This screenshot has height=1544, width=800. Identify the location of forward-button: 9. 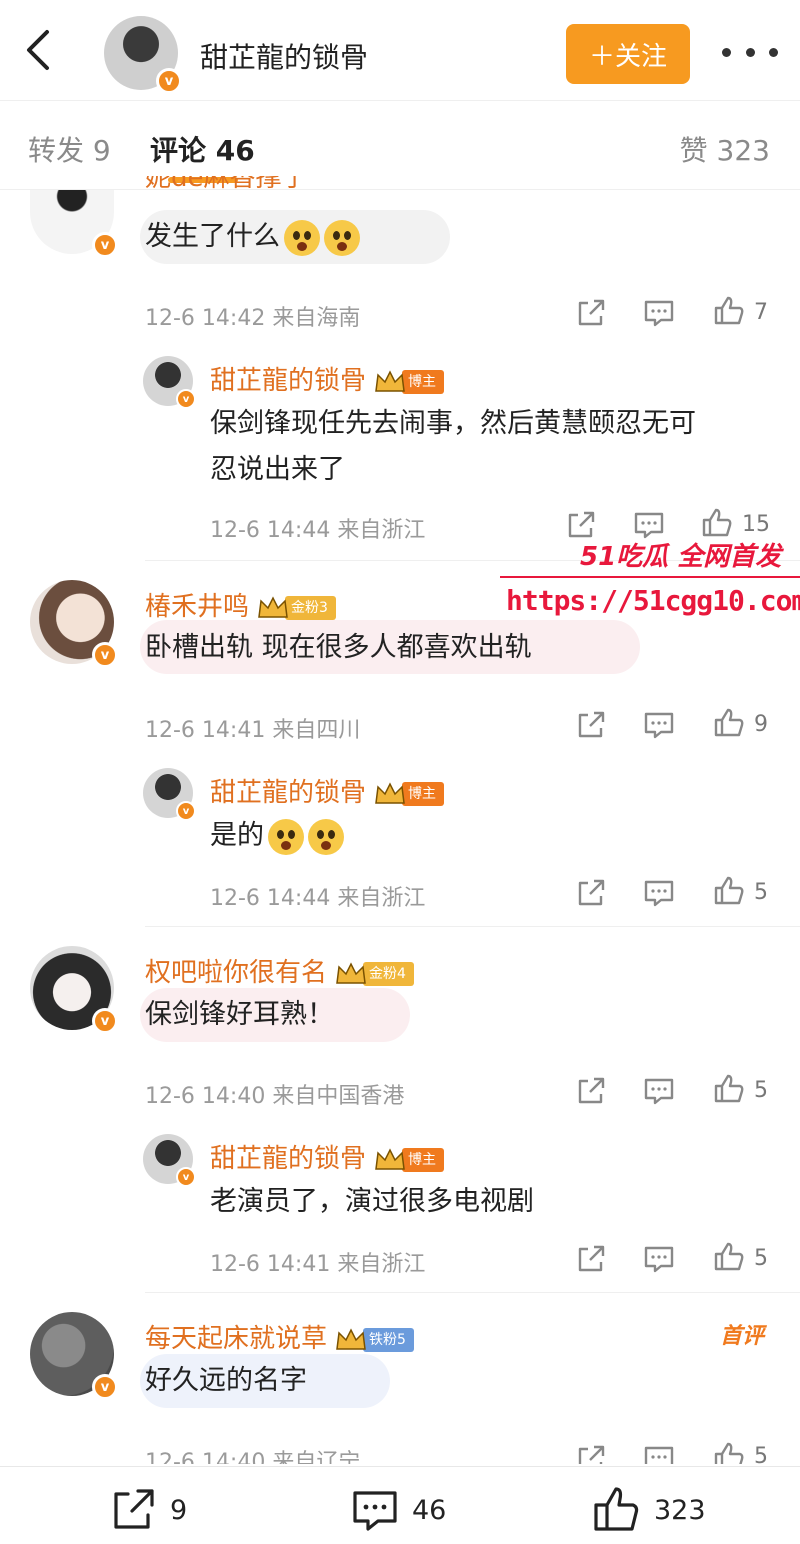
(147, 1510).